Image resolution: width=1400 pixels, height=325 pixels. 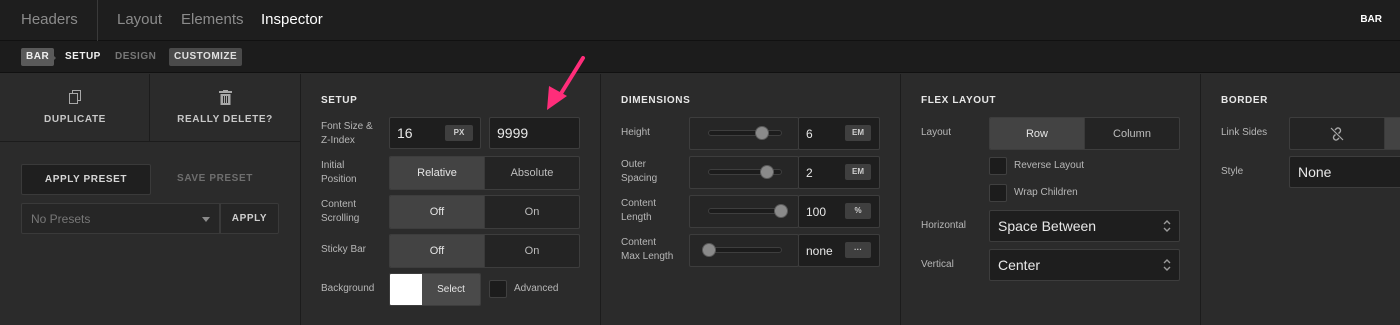 What do you see at coordinates (647, 249) in the screenshot?
I see `max-length-label: Content Max Length` at bounding box center [647, 249].